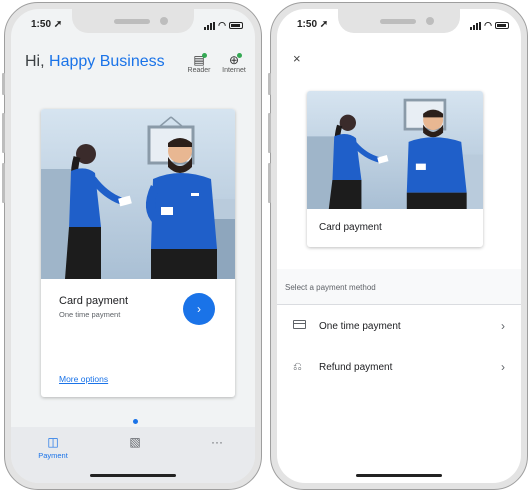 Image resolution: width=528 pixels, height=492 pixels. I want to click on internet-status-button: ⊕ Internet, so click(234, 63).